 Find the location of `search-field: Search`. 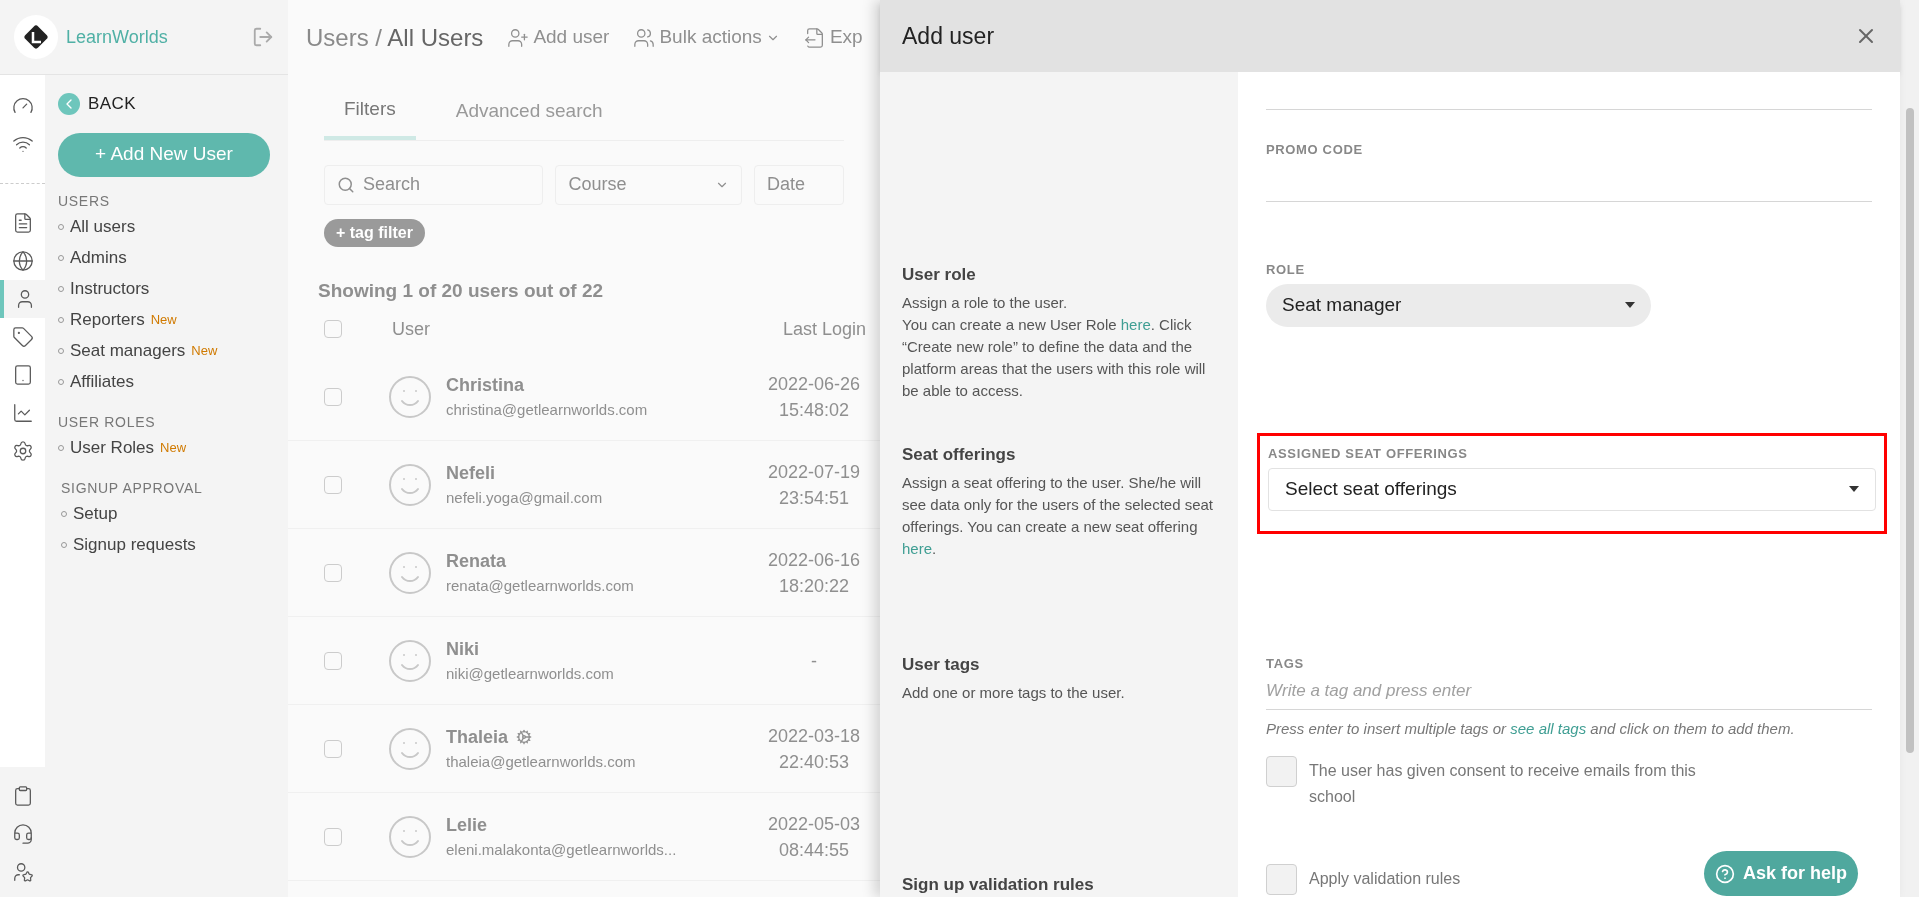

search-field: Search is located at coordinates (434, 184).